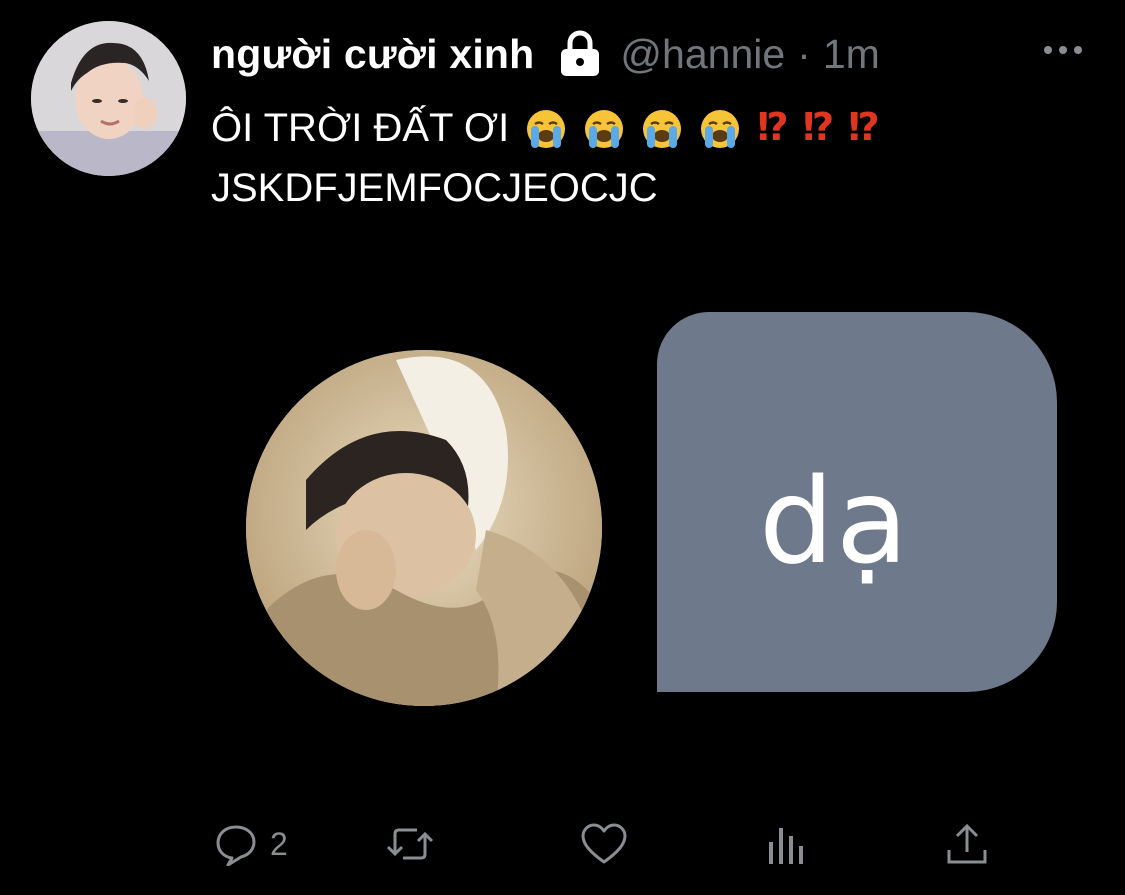 The height and width of the screenshot is (895, 1125). What do you see at coordinates (1063, 50) in the screenshot?
I see `more-icon` at bounding box center [1063, 50].